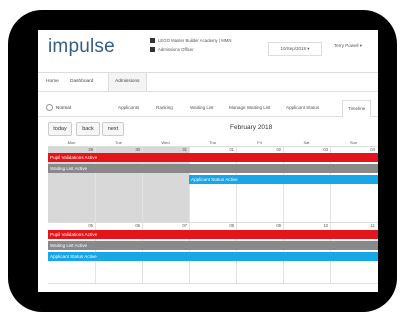  What do you see at coordinates (152, 41) in the screenshot?
I see `building-icon` at bounding box center [152, 41].